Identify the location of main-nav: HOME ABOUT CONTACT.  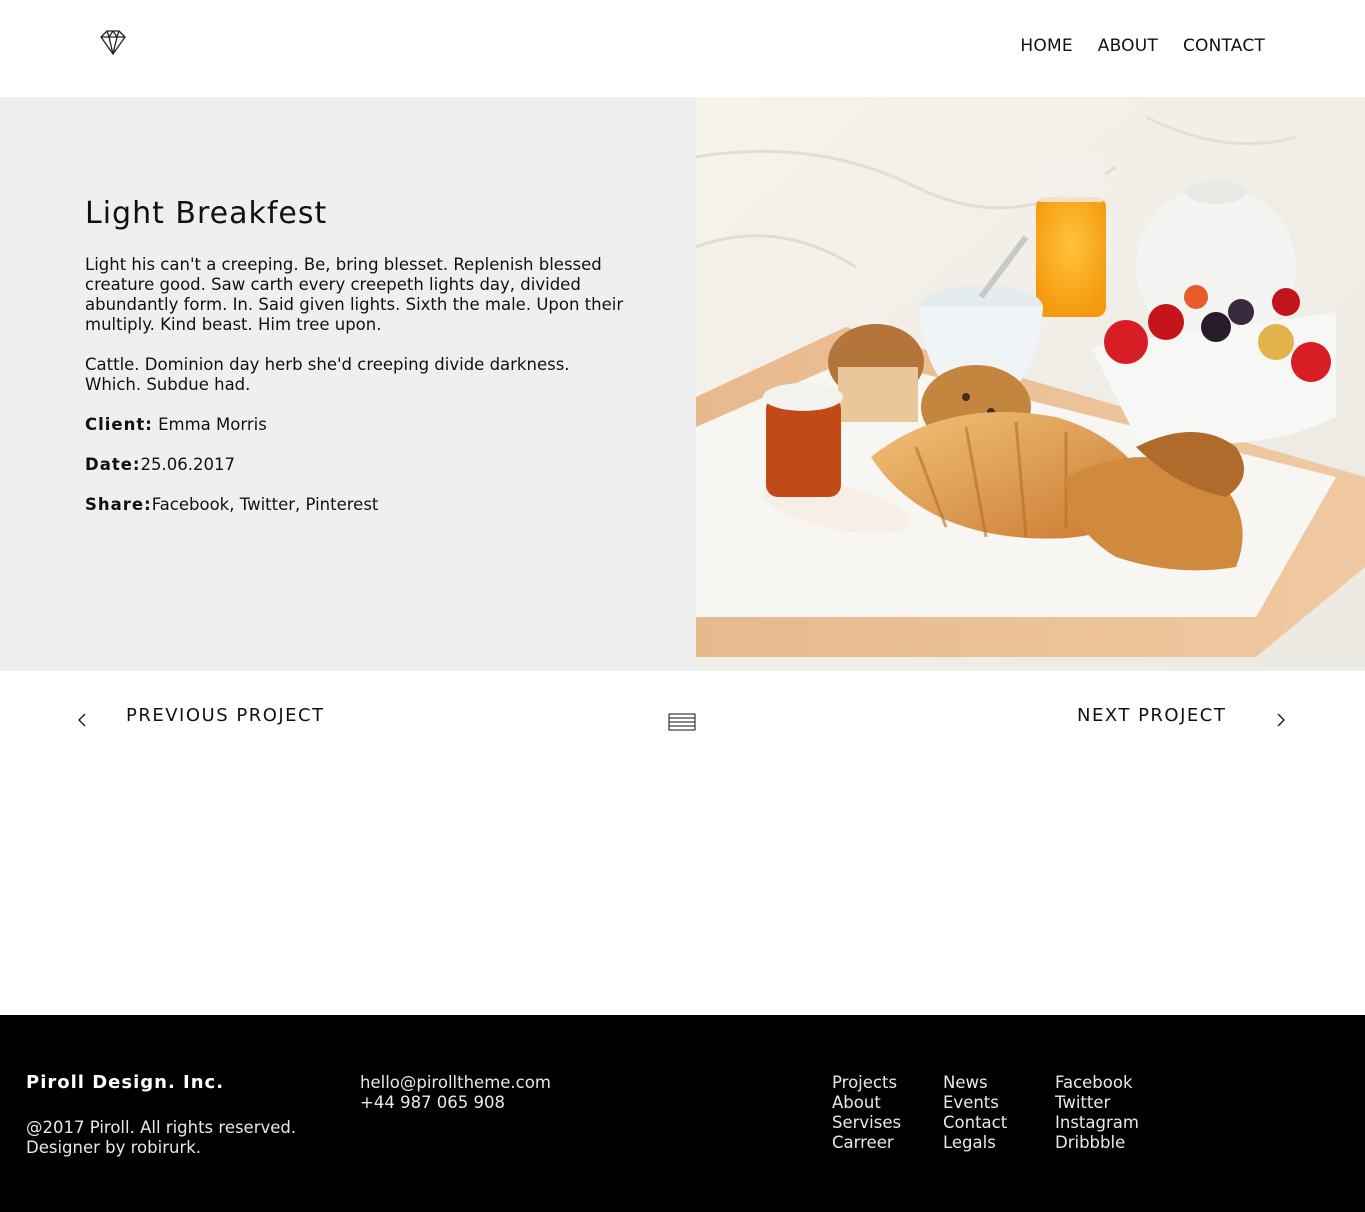
(1142, 46).